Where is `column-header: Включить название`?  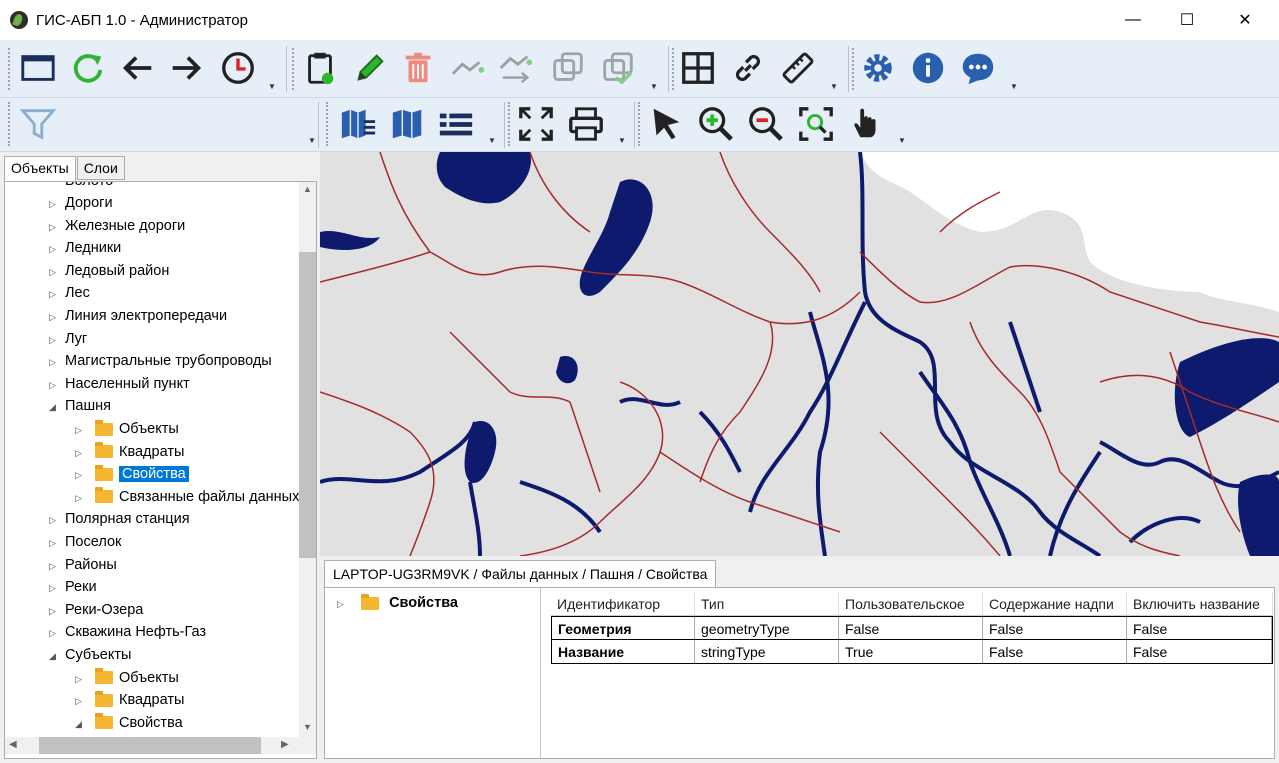
column-header: Включить название is located at coordinates (1200, 603).